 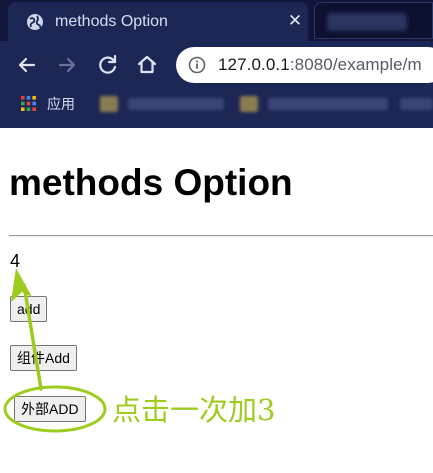 I want to click on tab-active: methods Option ✕, so click(x=158, y=21).